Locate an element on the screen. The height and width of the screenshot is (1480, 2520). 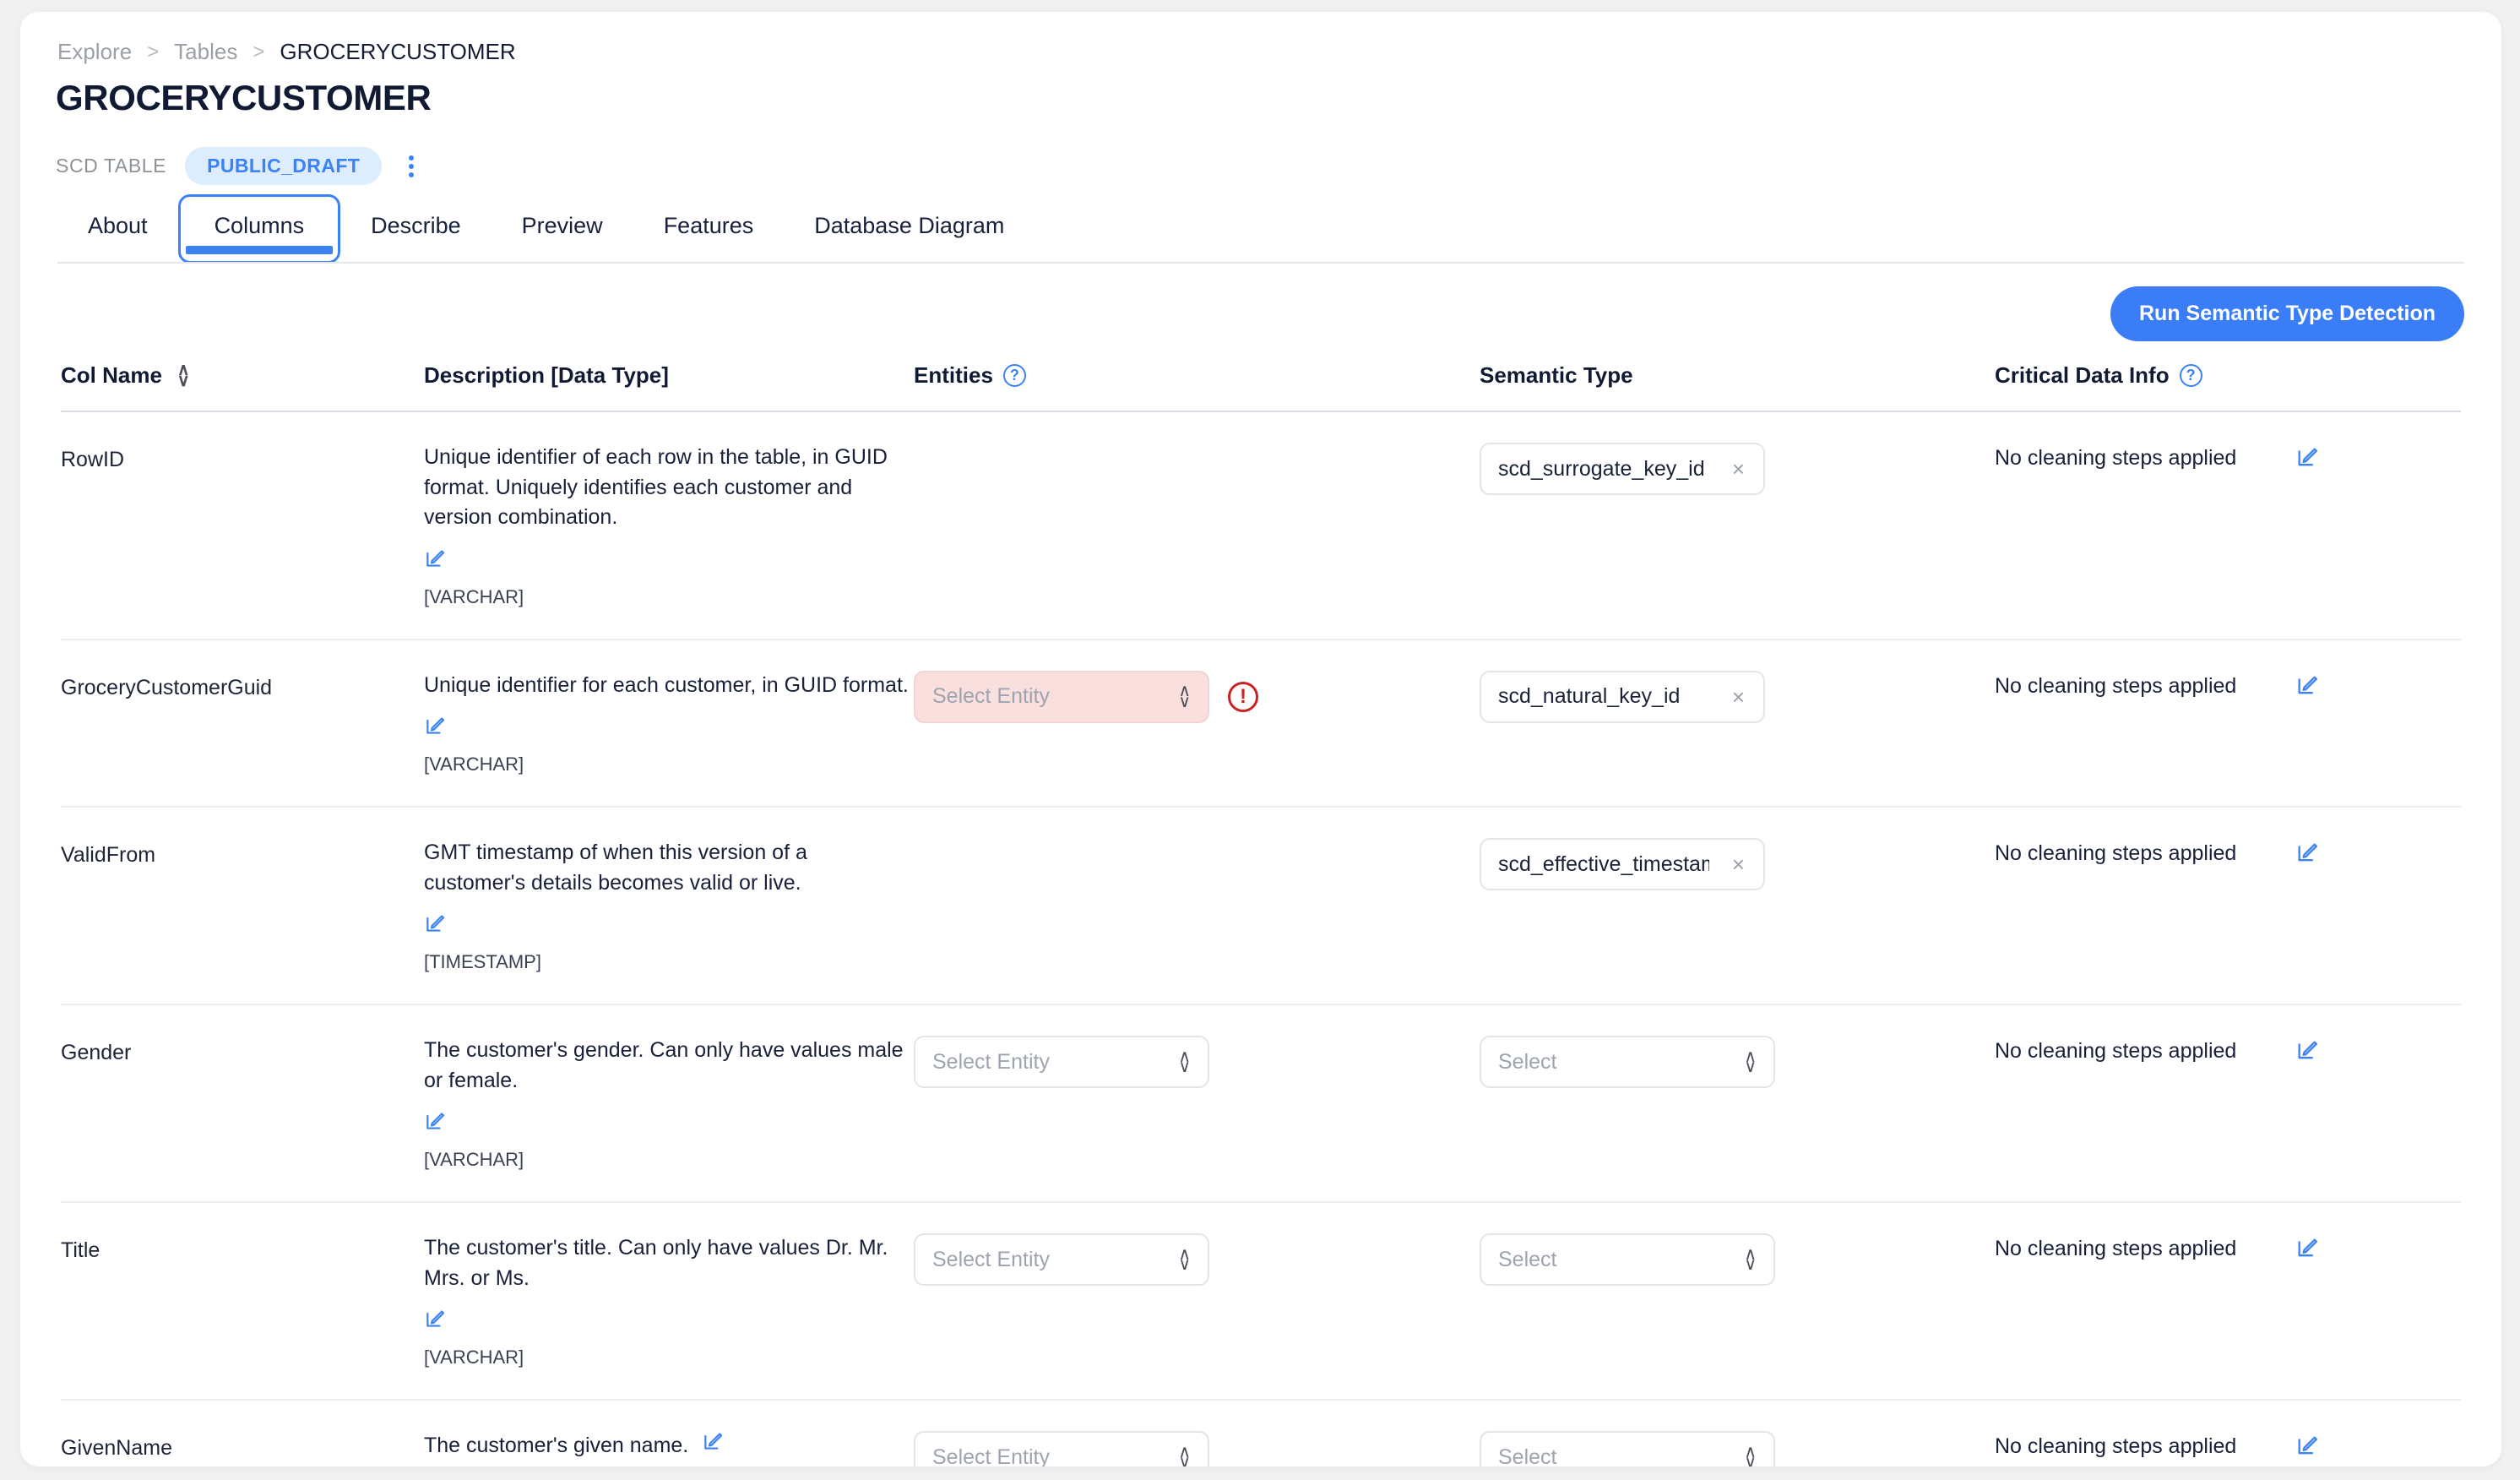
col-name-text: GivenName is located at coordinates (116, 1448).